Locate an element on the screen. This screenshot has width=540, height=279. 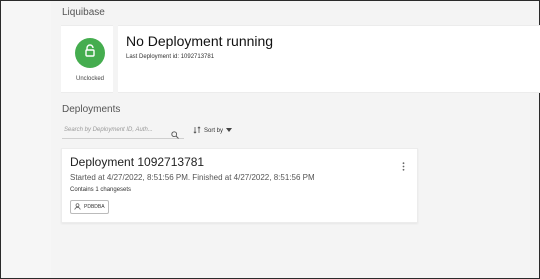
last-deployment-id: Last Deployment id: 1092713781 is located at coordinates (170, 57).